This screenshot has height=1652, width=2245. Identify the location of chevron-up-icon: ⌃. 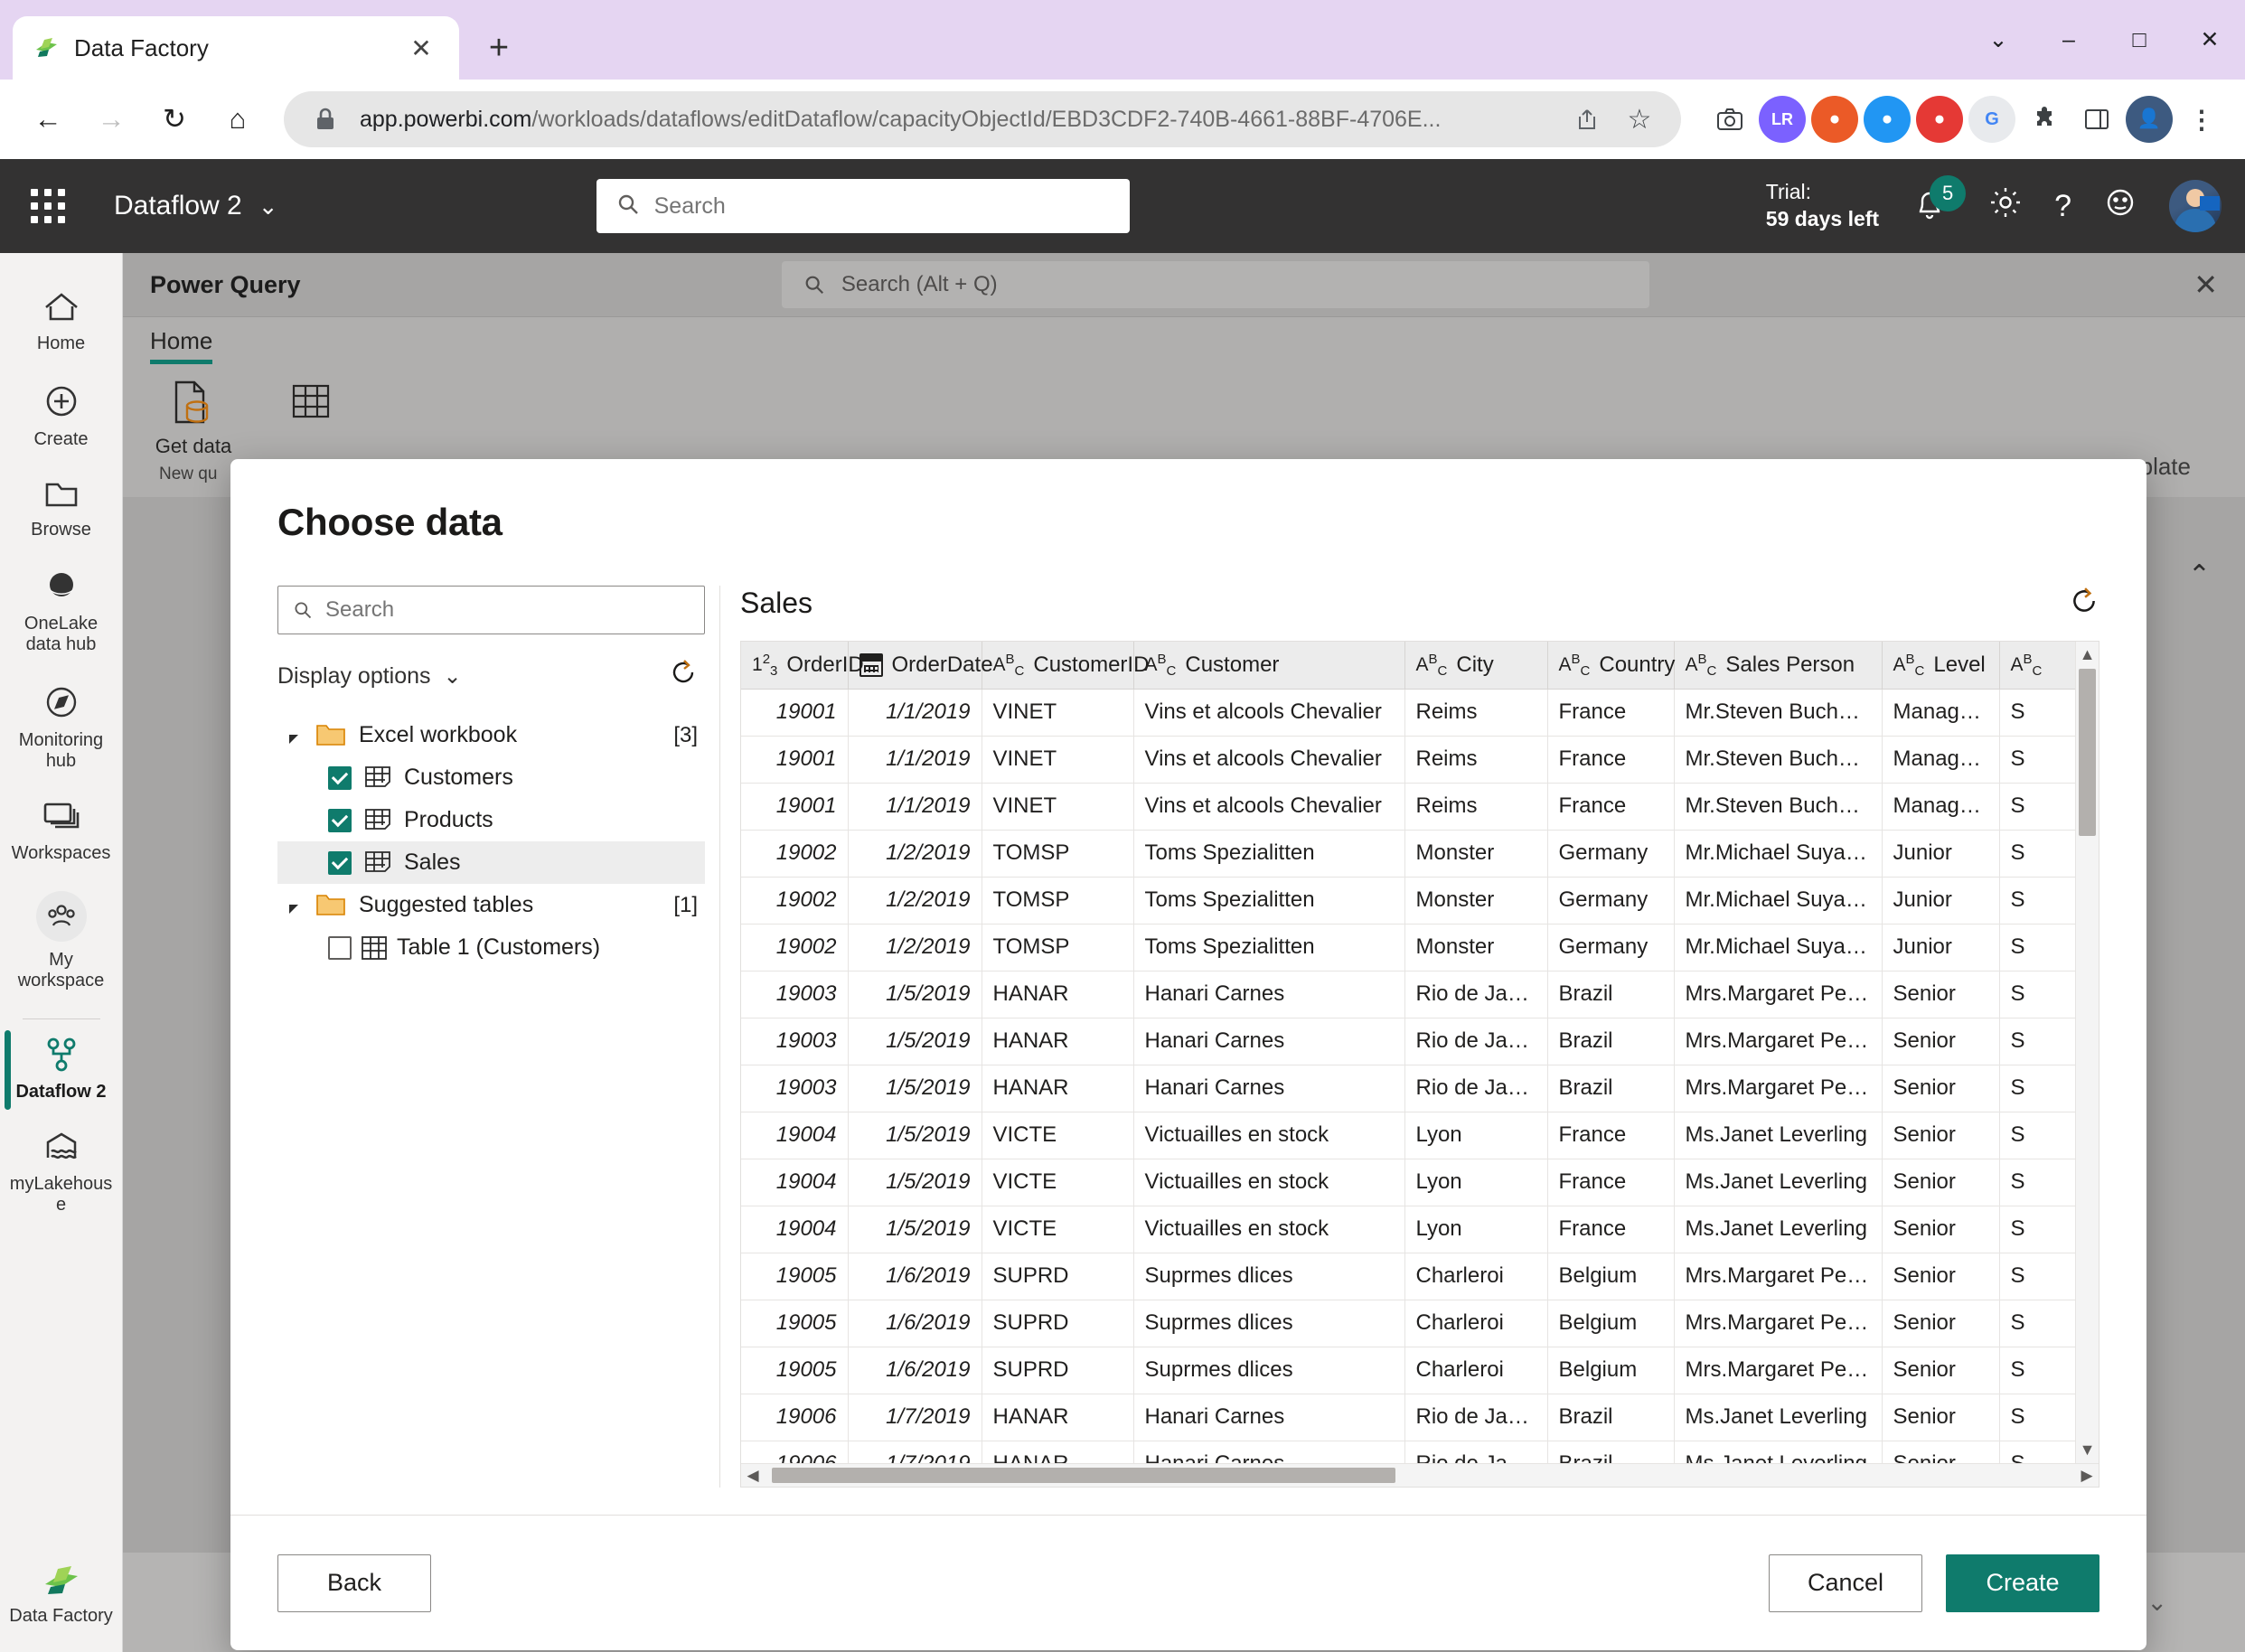
(2199, 575).